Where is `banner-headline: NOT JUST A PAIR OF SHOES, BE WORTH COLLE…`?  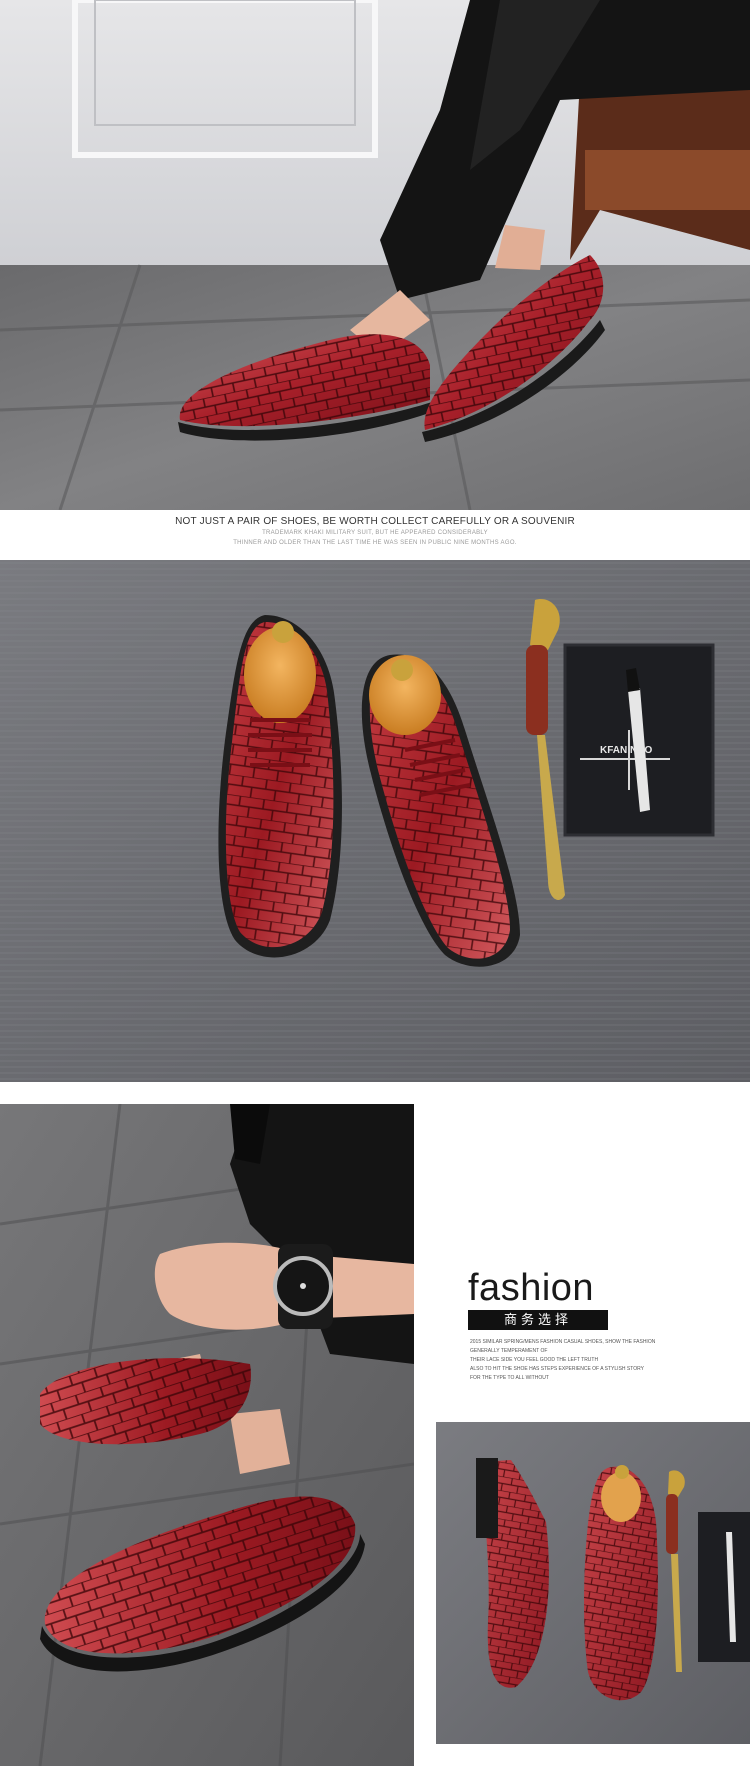
banner-headline: NOT JUST A PAIR OF SHOES, BE WORTH COLLE… is located at coordinates (375, 521).